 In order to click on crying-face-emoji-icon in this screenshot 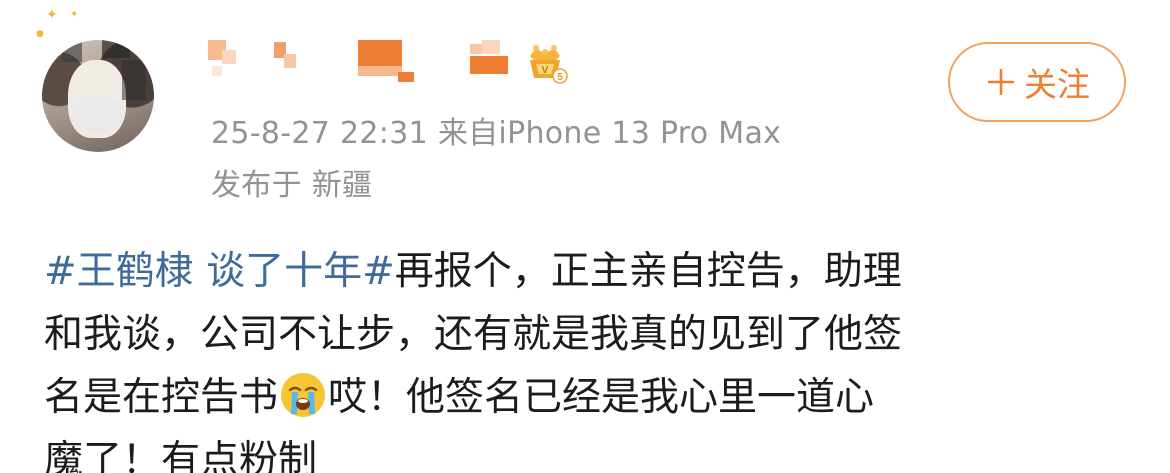, I will do `click(303, 395)`.